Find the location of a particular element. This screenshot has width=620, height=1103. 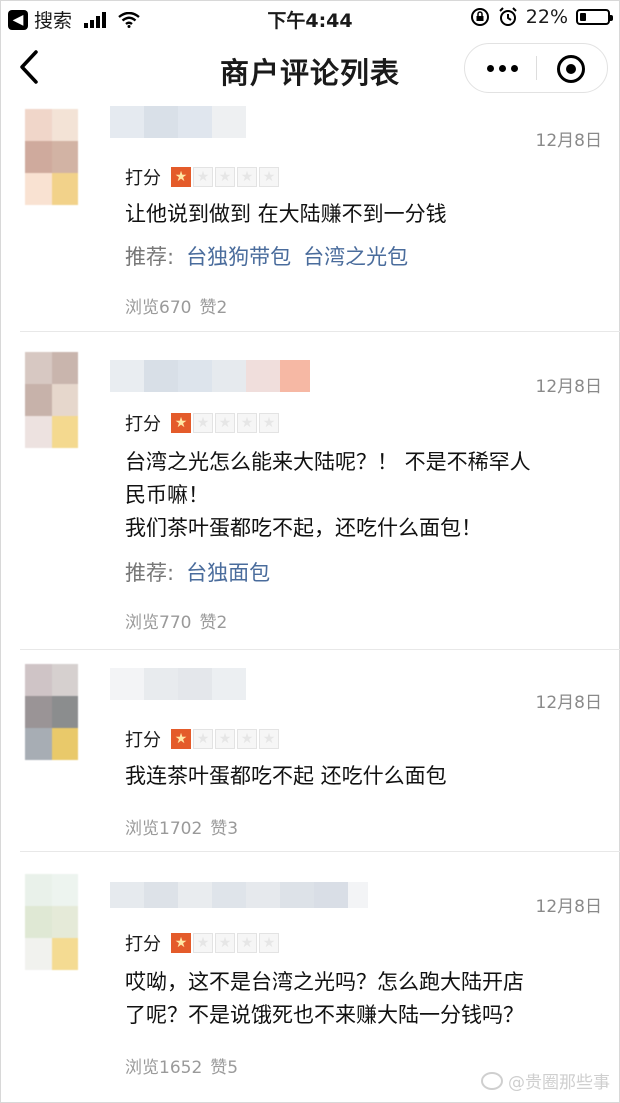

review-stats: 浏览1702 赞3 is located at coordinates (181, 826).